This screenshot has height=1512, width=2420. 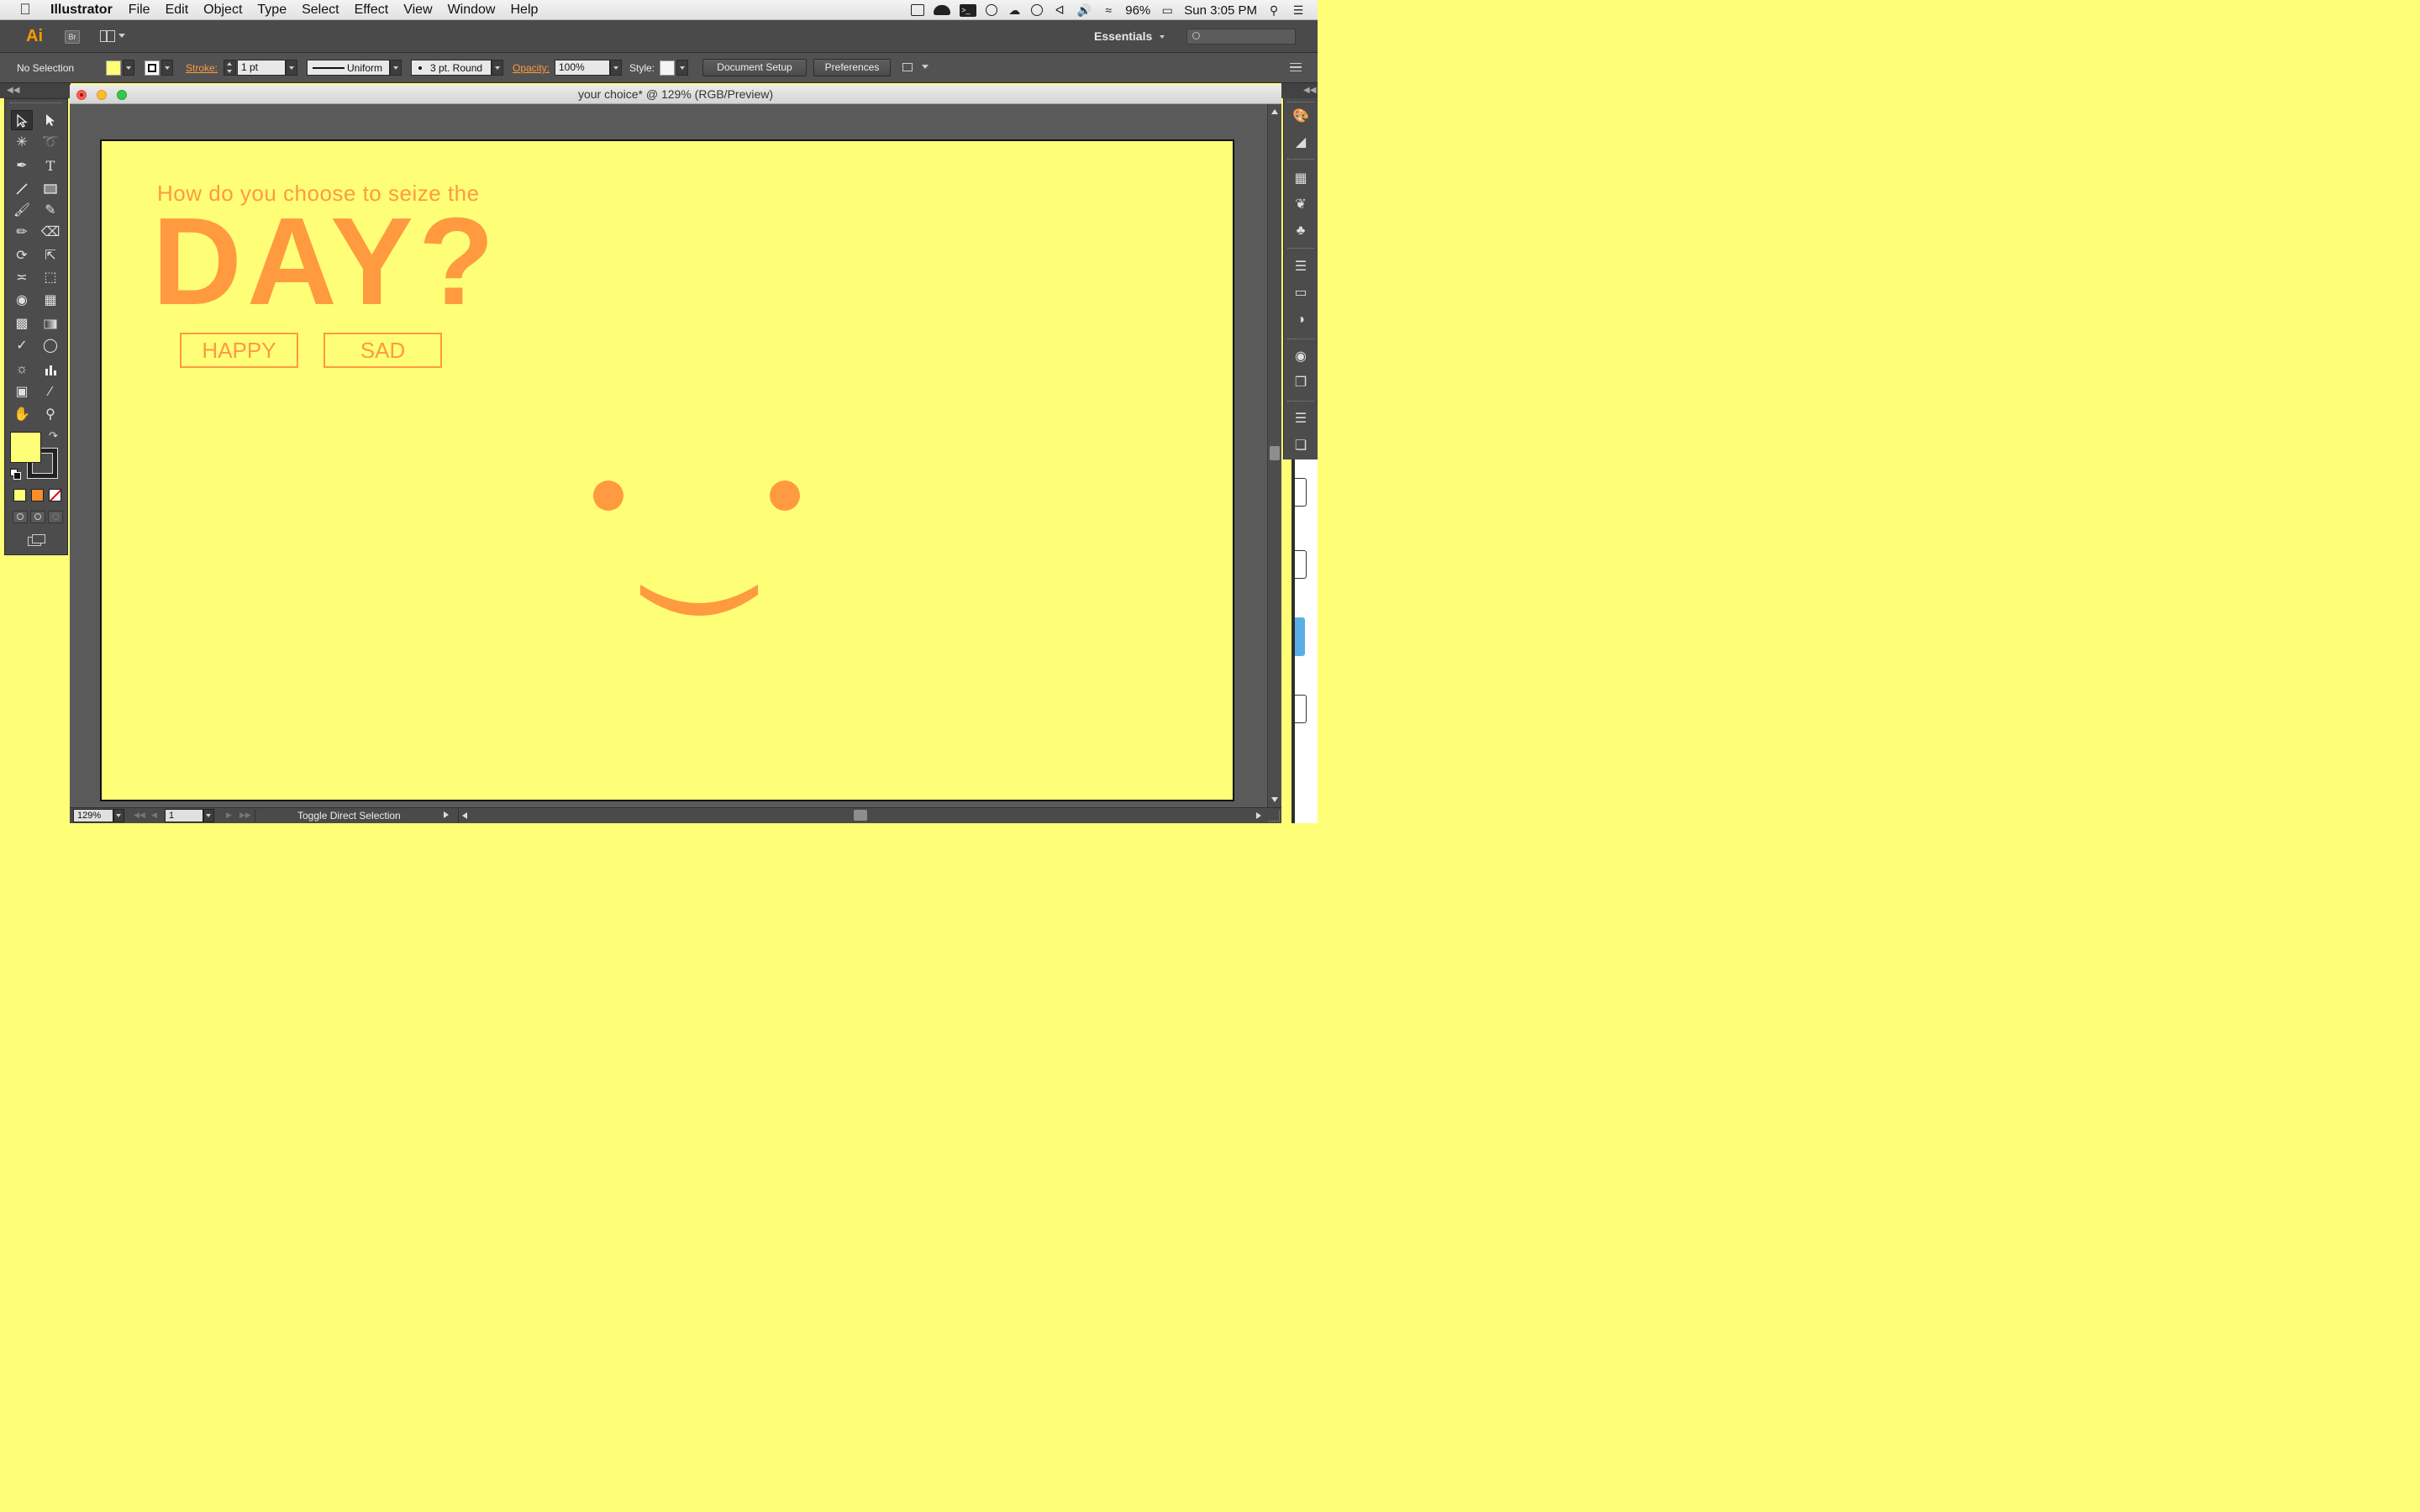 I want to click on draw-behind-button, so click(x=37, y=517).